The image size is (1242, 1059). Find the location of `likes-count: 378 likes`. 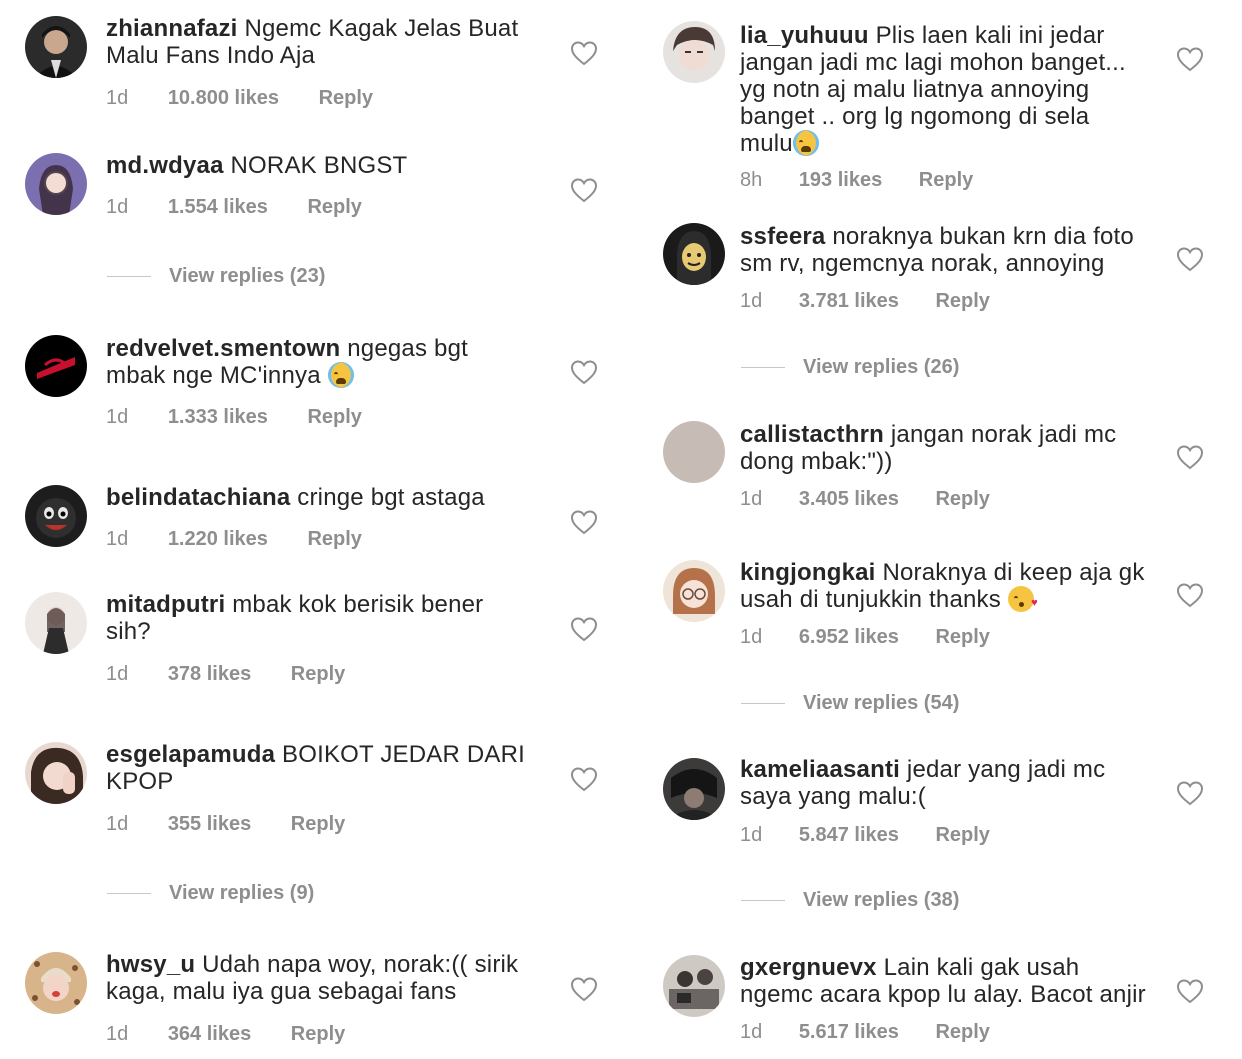

likes-count: 378 likes is located at coordinates (209, 674).